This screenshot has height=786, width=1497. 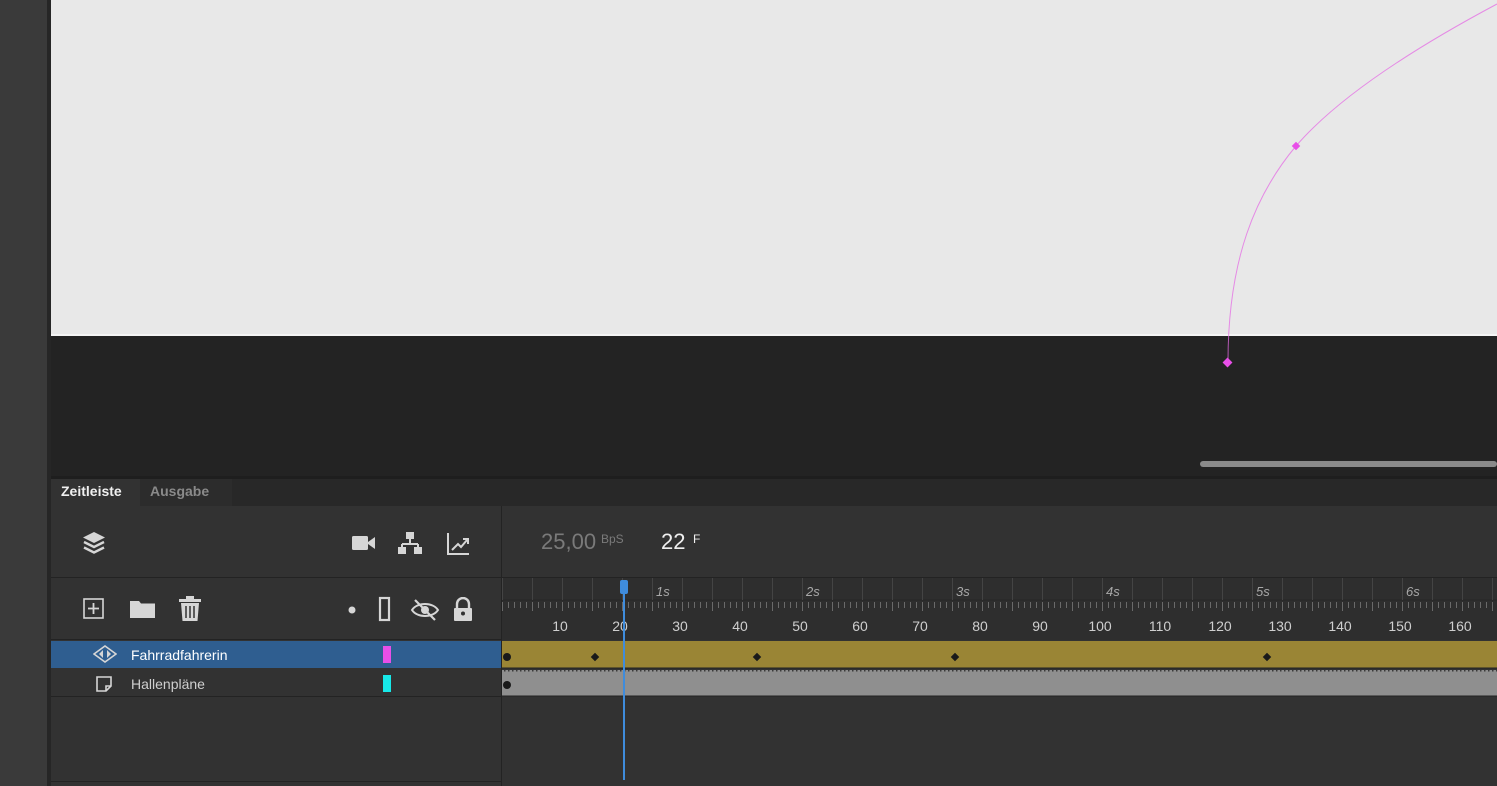 What do you see at coordinates (999, 713) in the screenshot?
I see `timeline-tracks` at bounding box center [999, 713].